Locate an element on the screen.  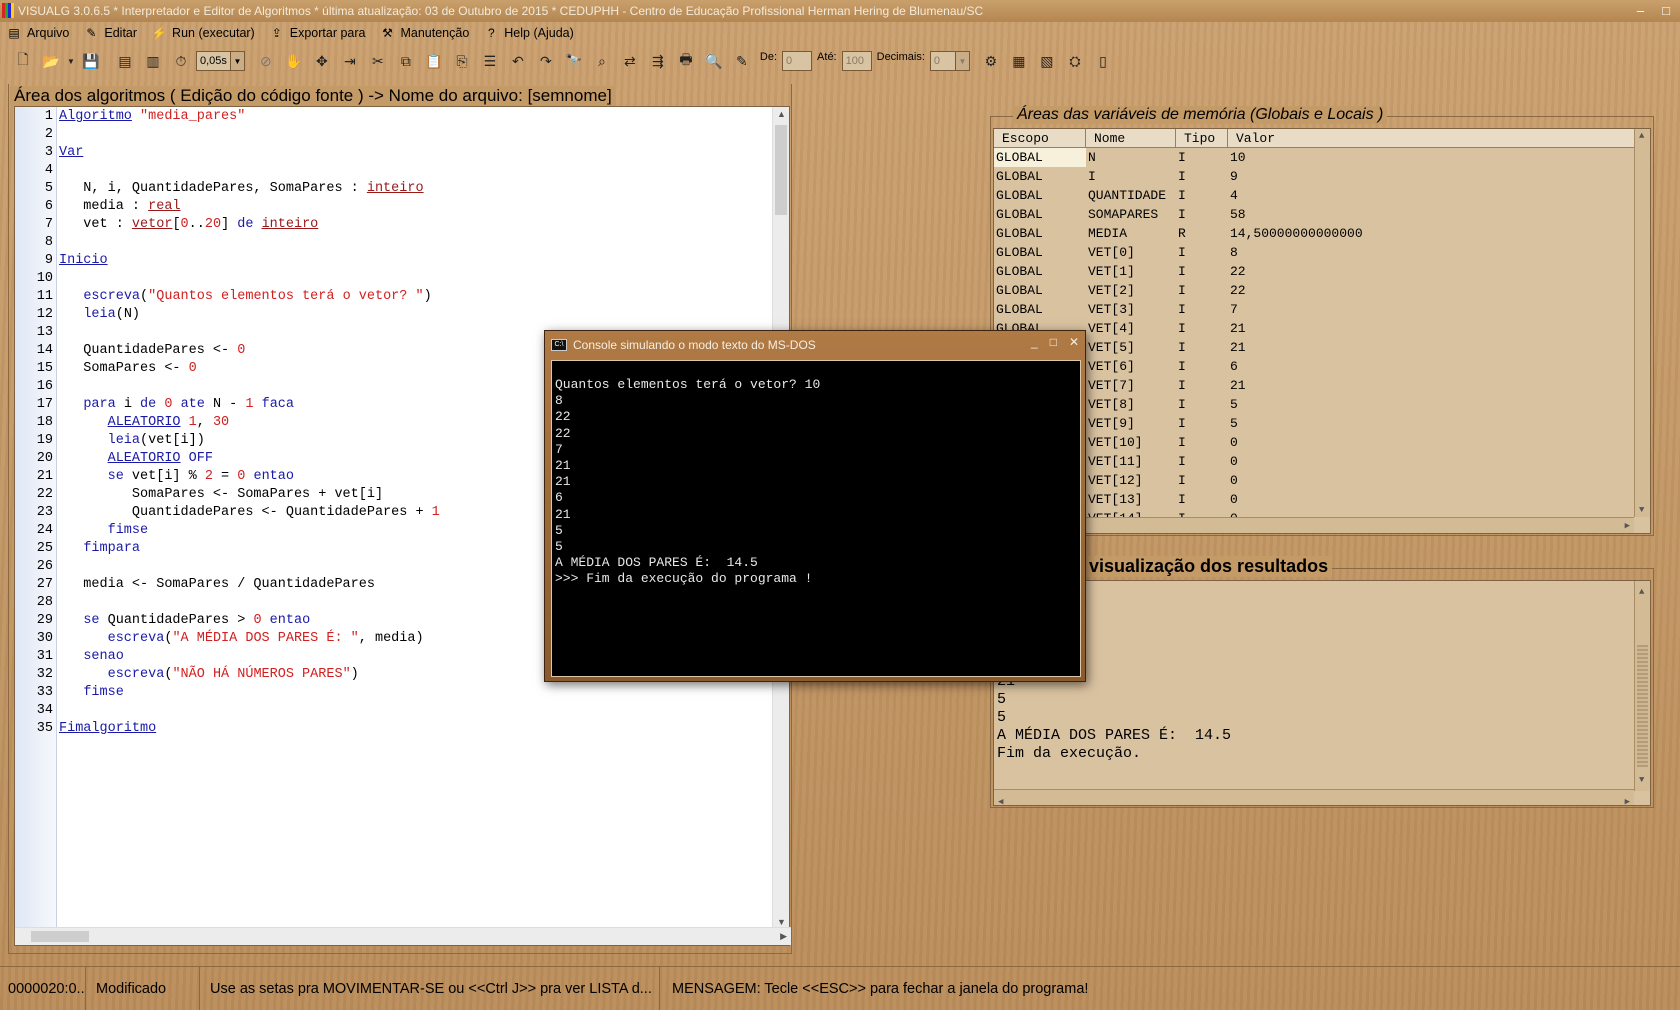
maximize-icon: □ is located at coordinates (1053, 342).